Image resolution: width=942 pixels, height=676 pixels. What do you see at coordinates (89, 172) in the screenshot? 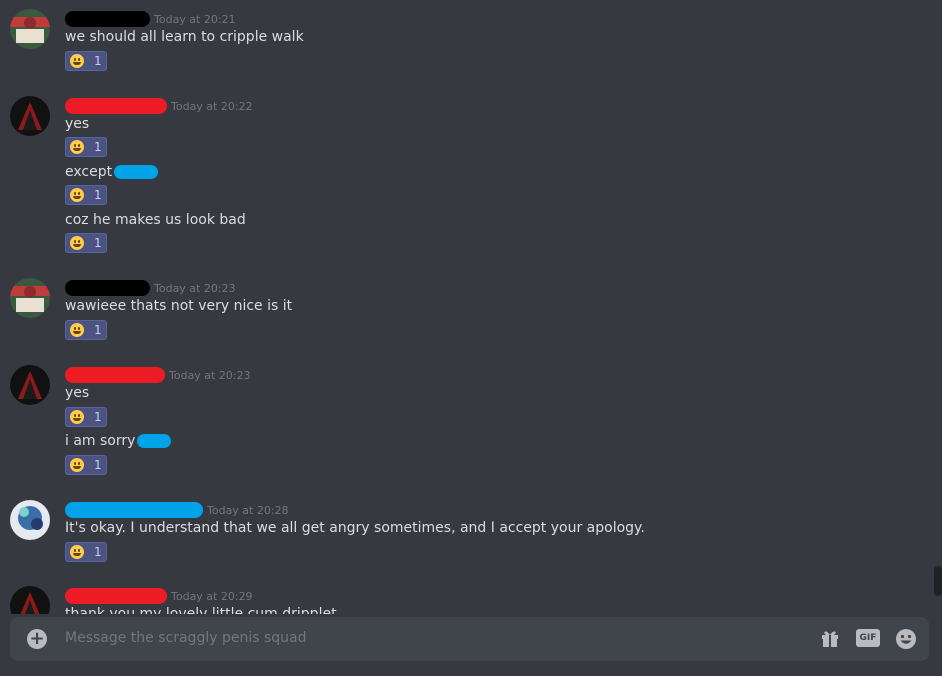
I see `message-text: except` at bounding box center [89, 172].